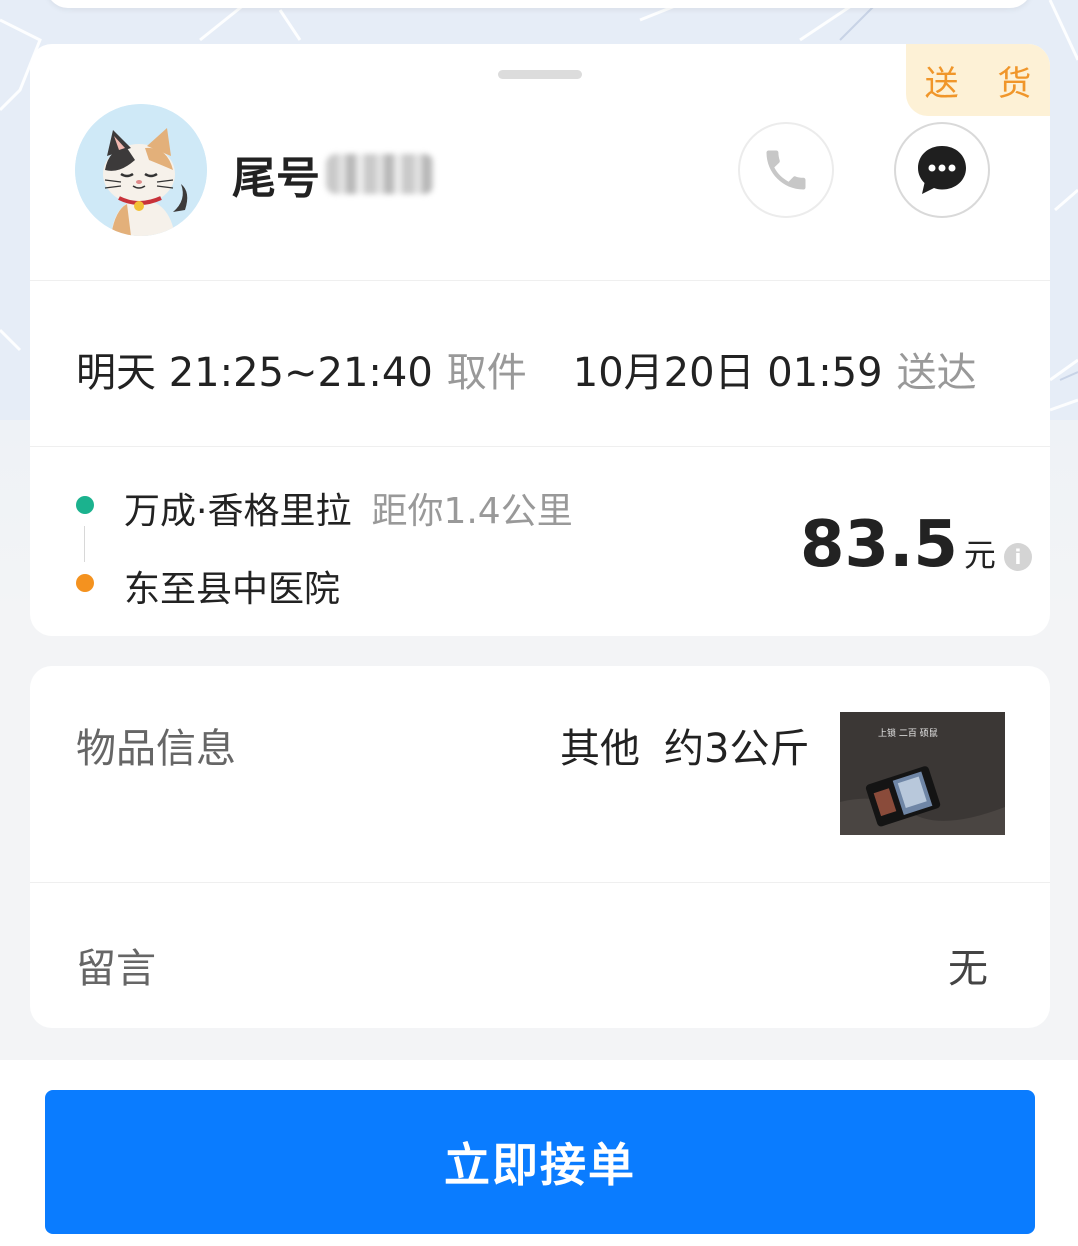  Describe the element at coordinates (936, 373) in the screenshot. I see `delivery-label: 送达` at that location.